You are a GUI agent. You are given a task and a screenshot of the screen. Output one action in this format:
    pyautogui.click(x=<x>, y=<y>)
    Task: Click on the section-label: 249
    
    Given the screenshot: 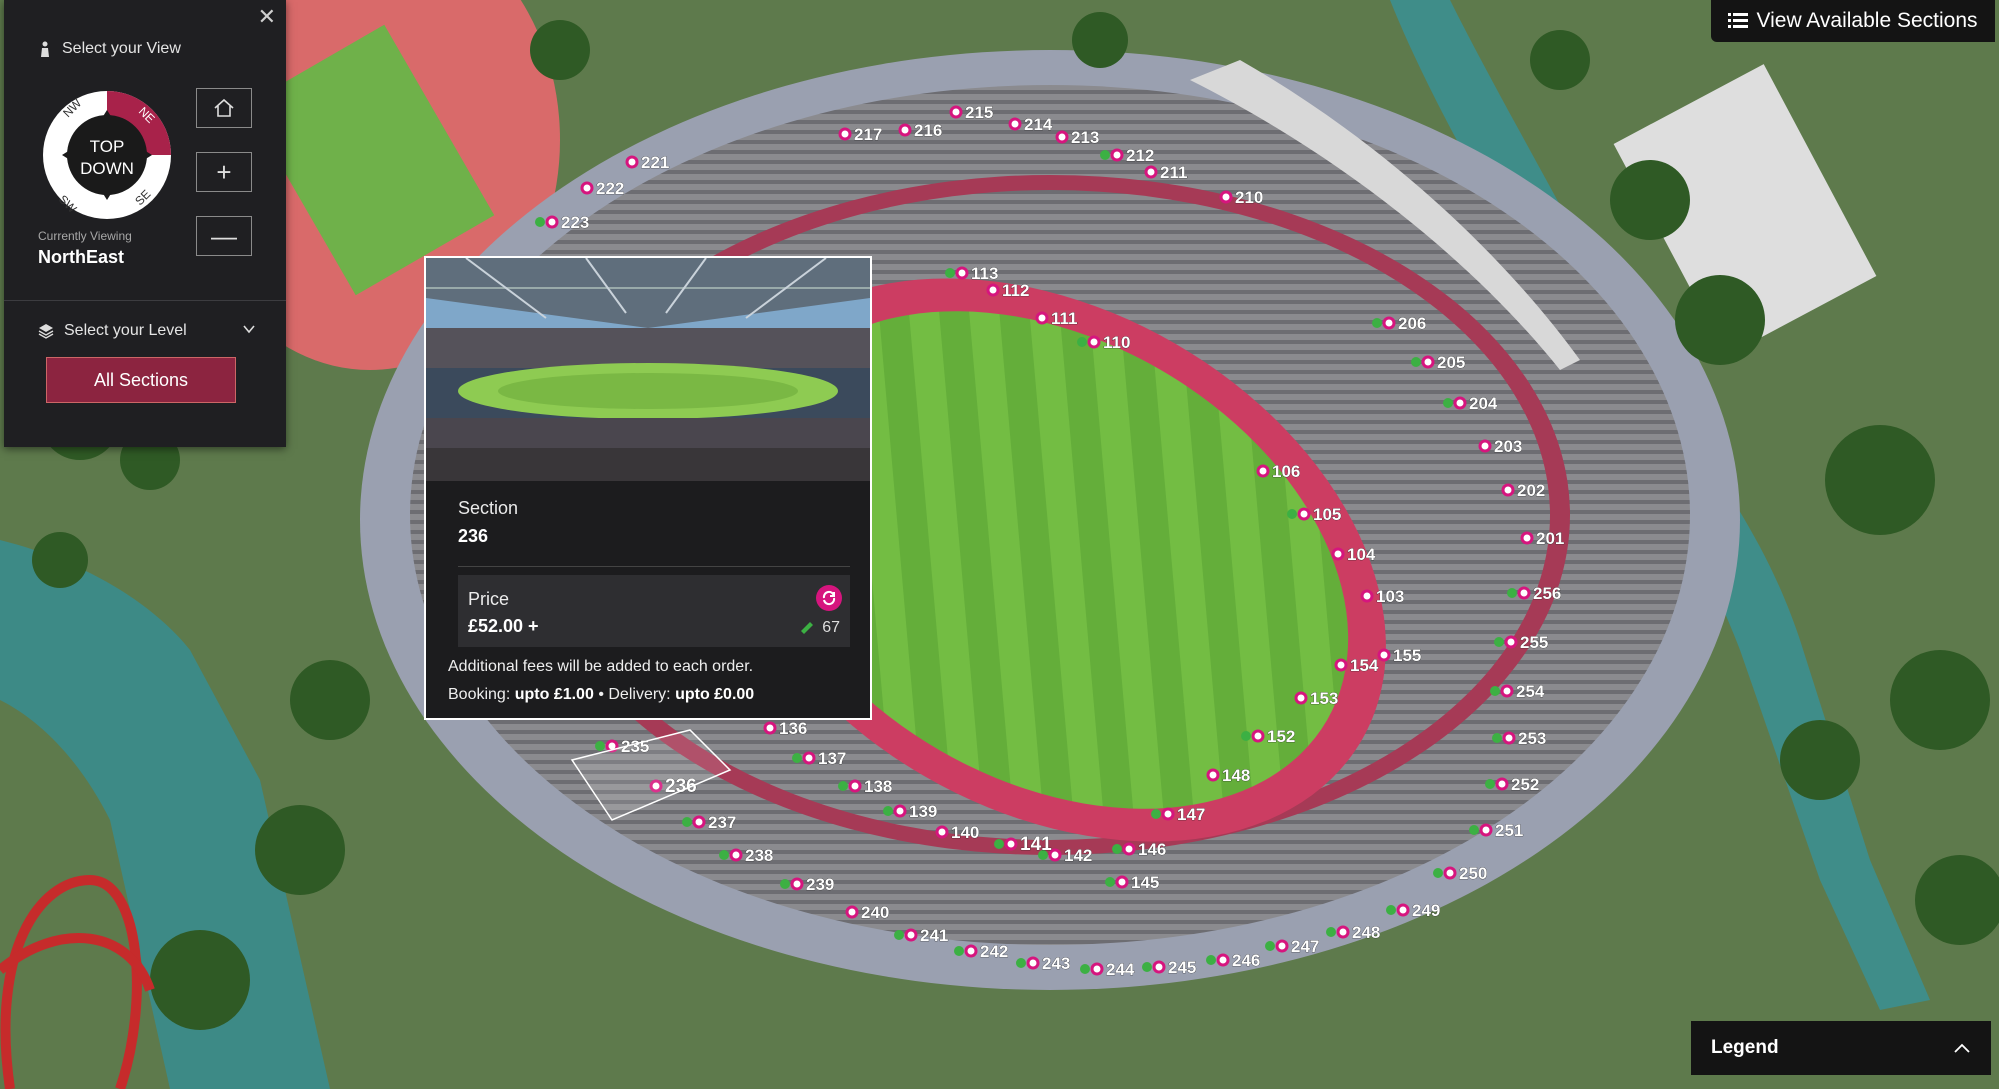 What is the action you would take?
    pyautogui.click(x=1426, y=911)
    